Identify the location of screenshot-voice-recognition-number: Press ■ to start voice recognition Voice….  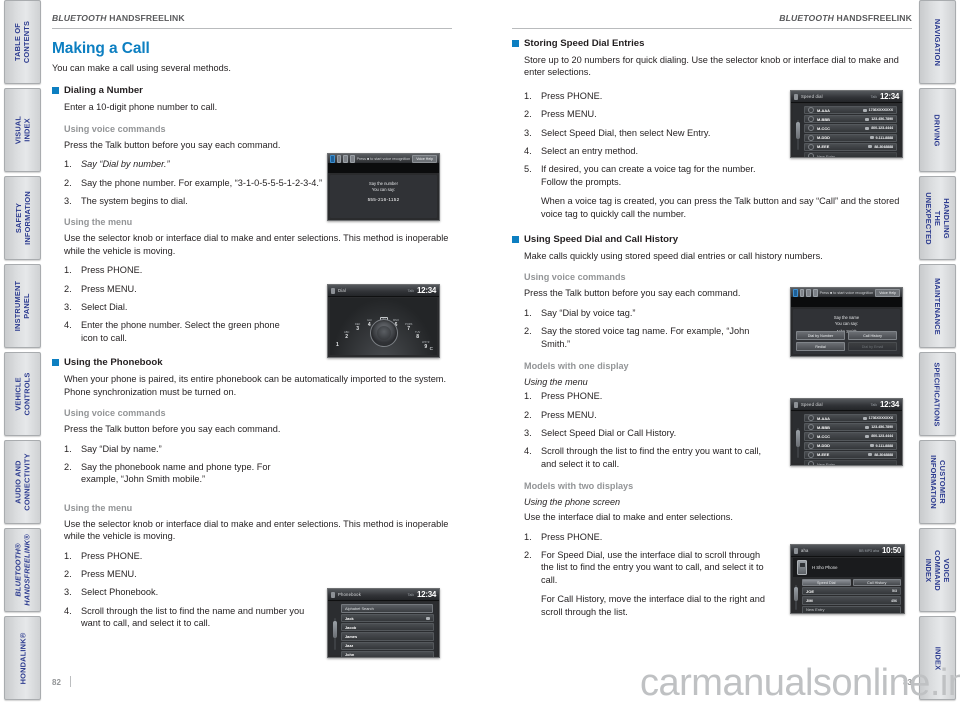
(383, 187).